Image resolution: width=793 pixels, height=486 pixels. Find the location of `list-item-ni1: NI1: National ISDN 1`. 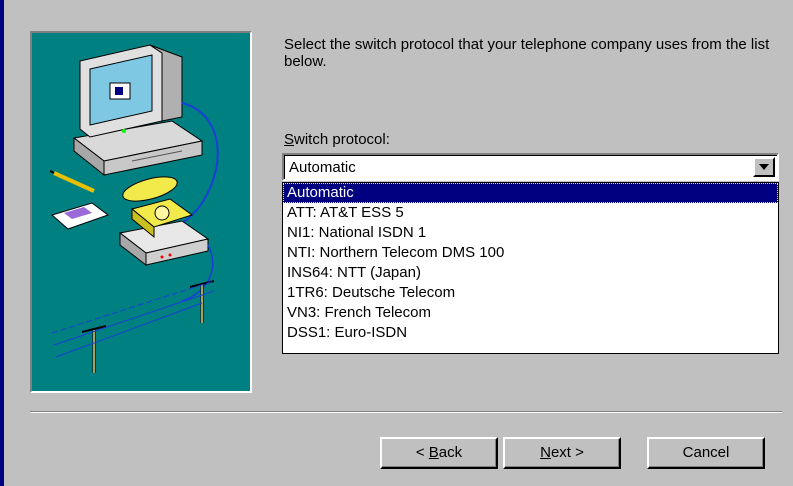

list-item-ni1: NI1: National ISDN 1 is located at coordinates (530, 233).